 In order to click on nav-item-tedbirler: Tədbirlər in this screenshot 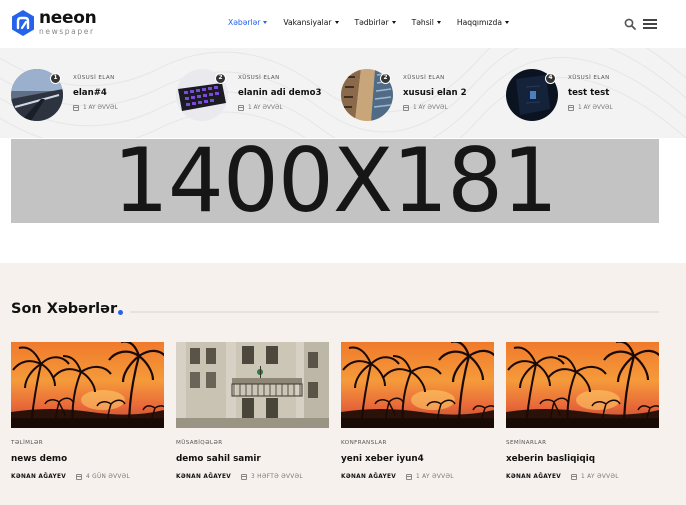, I will do `click(375, 22)`.